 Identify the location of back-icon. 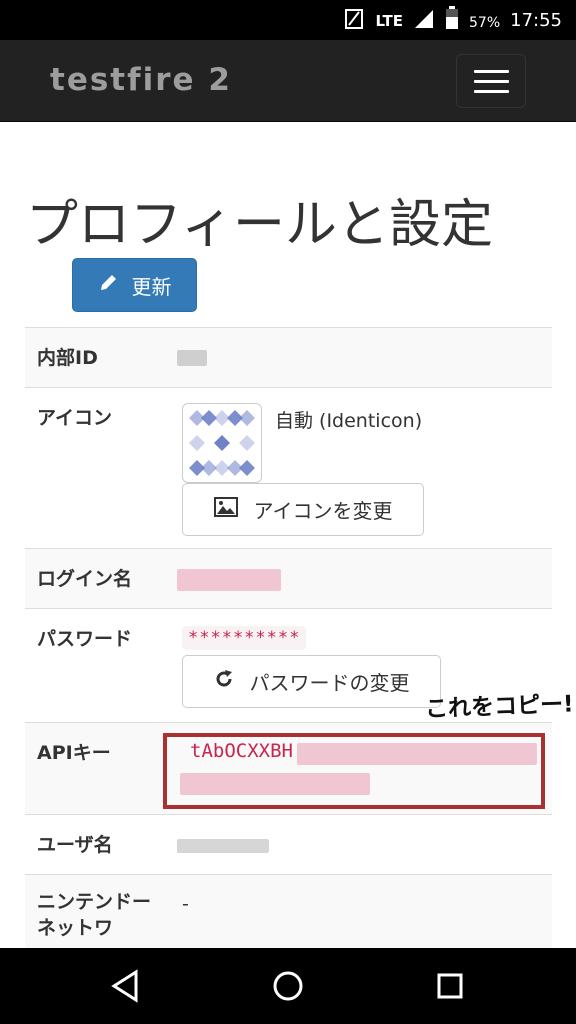
(124, 986).